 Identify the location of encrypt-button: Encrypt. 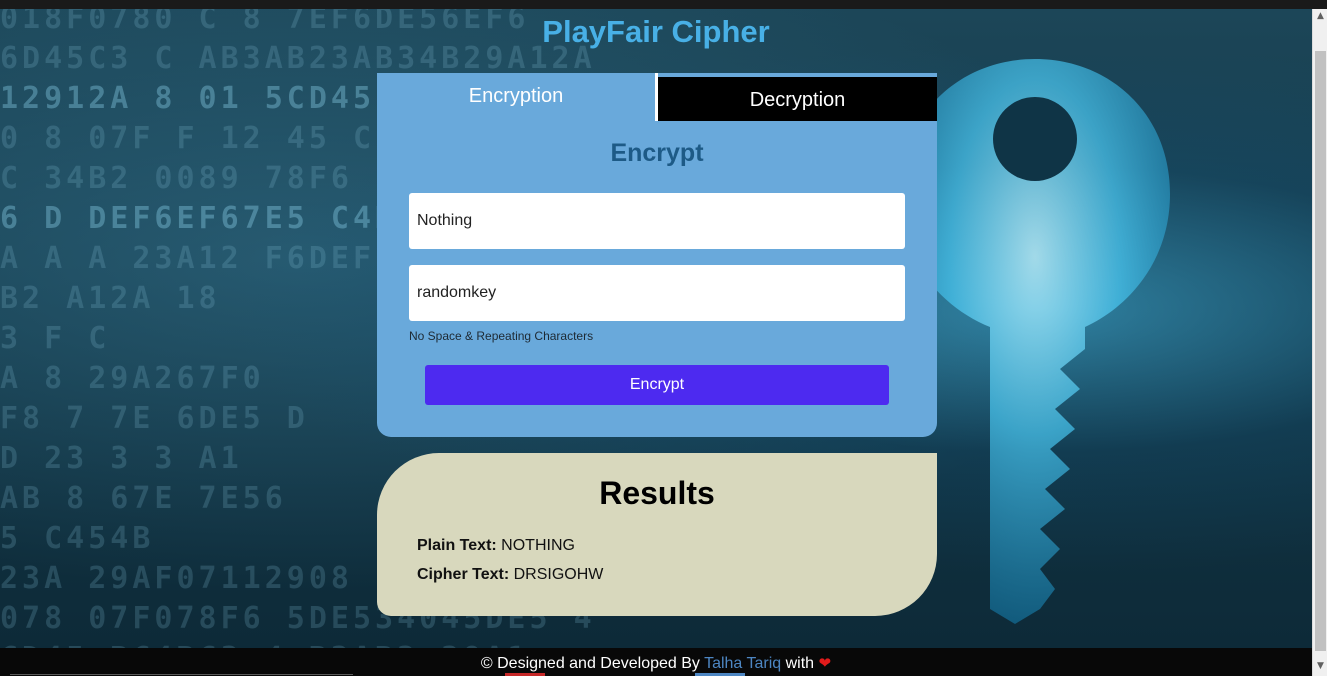
(657, 385).